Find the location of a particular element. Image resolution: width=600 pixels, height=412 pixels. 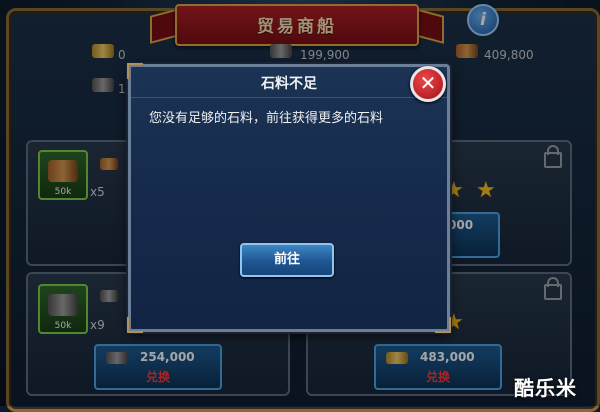

dialog-message: 您没有足够的石料，前往获得更多的石料 is located at coordinates (266, 118).